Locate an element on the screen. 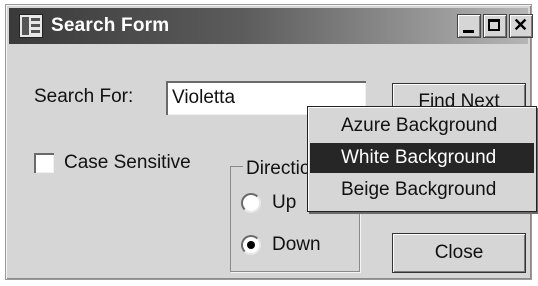  case-sensitive-checkbox is located at coordinates (44, 163).